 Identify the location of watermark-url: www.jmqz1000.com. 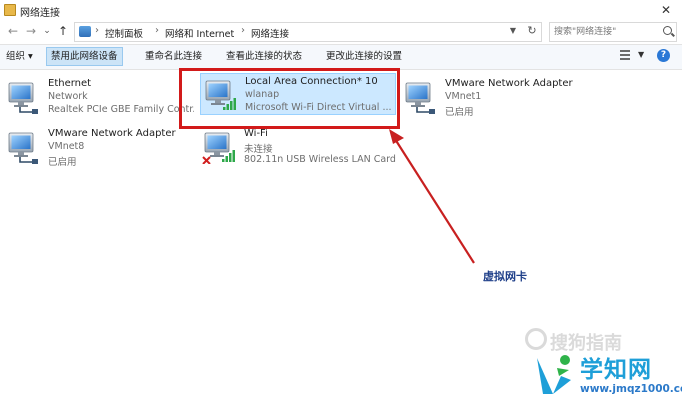
(631, 389).